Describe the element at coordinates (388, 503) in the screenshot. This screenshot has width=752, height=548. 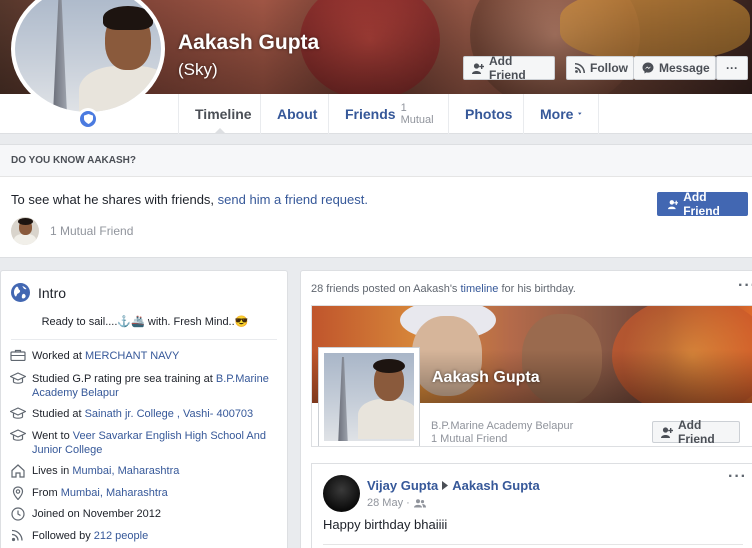
I see `post-date: 28 May ·` at that location.